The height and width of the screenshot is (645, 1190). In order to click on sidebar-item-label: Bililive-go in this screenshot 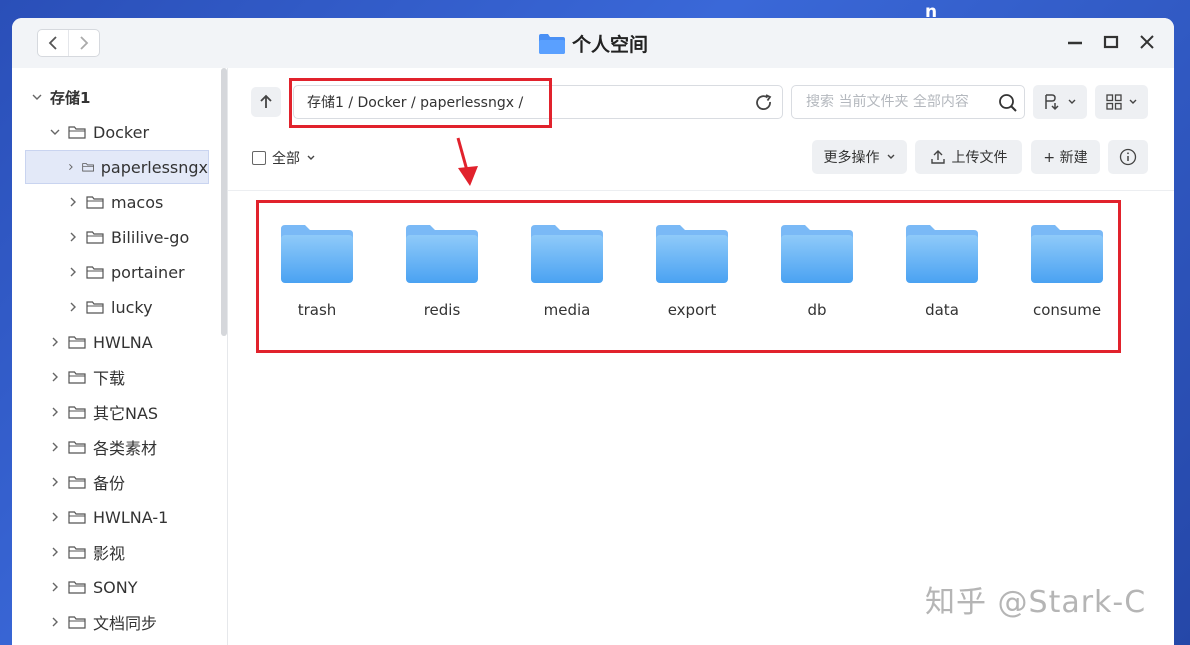, I will do `click(150, 237)`.